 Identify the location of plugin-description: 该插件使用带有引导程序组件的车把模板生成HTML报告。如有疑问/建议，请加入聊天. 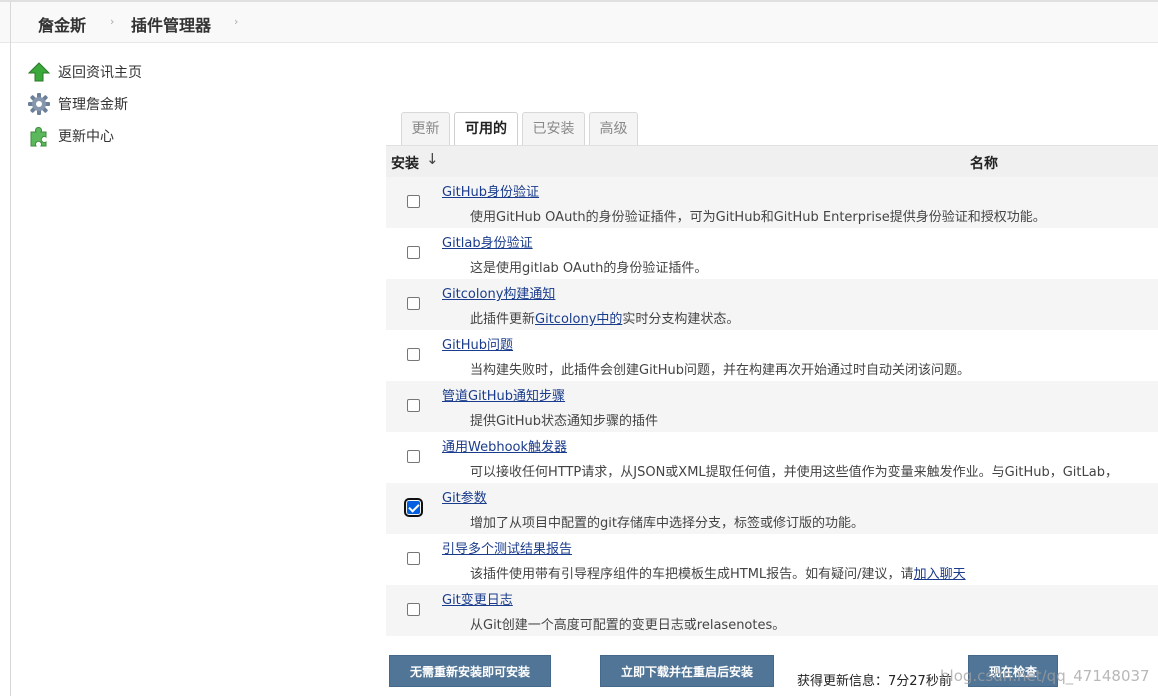
(718, 572).